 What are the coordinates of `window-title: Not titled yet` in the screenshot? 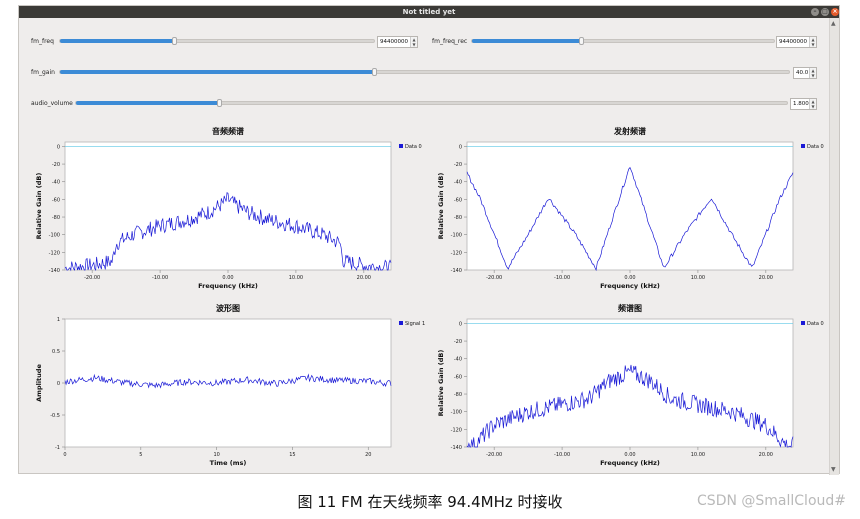 It's located at (429, 12).